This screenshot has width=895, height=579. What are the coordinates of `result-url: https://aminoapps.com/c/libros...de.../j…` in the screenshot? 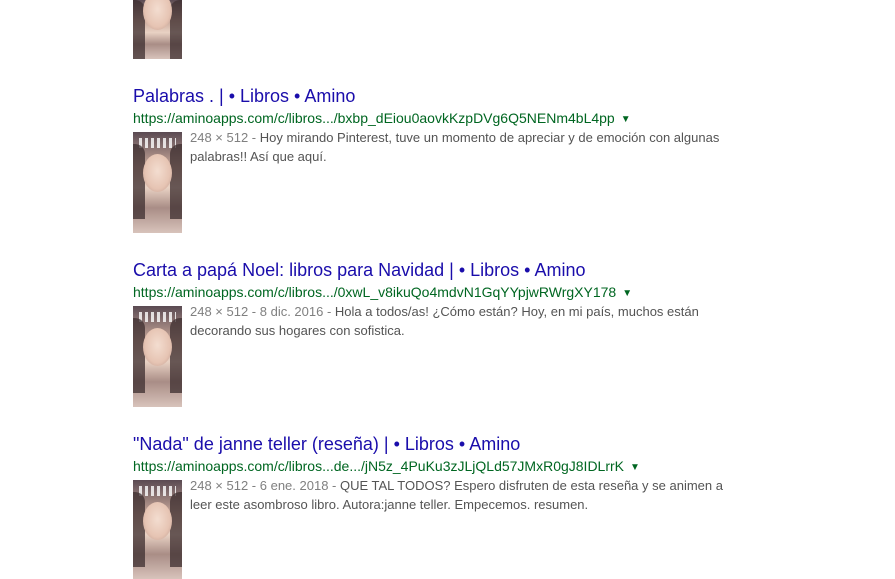 It's located at (386, 466).